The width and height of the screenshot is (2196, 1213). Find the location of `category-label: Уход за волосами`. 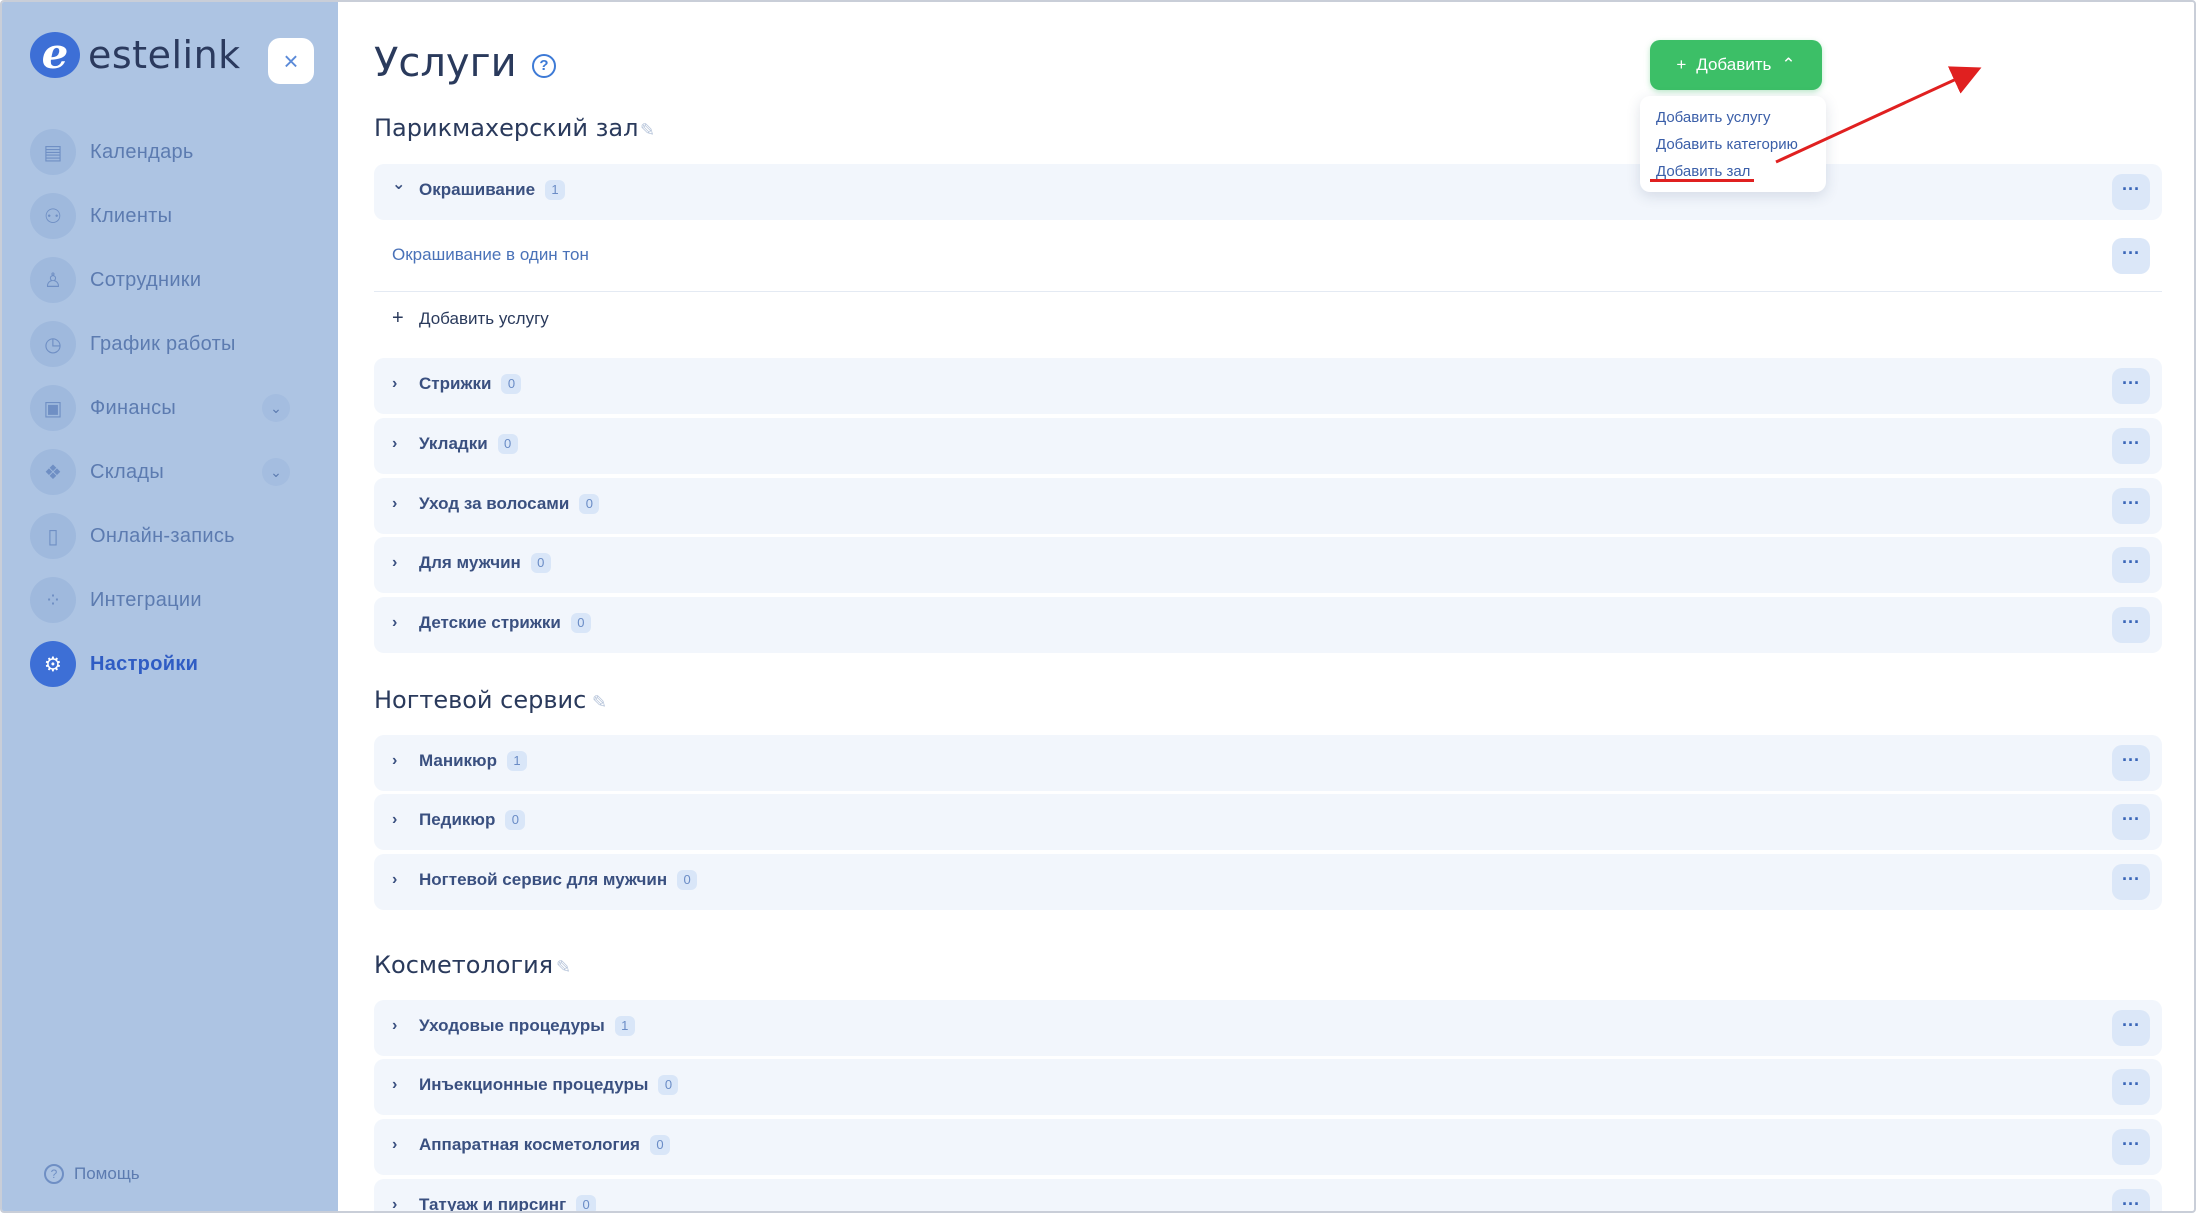

category-label: Уход за волосами is located at coordinates (494, 503).